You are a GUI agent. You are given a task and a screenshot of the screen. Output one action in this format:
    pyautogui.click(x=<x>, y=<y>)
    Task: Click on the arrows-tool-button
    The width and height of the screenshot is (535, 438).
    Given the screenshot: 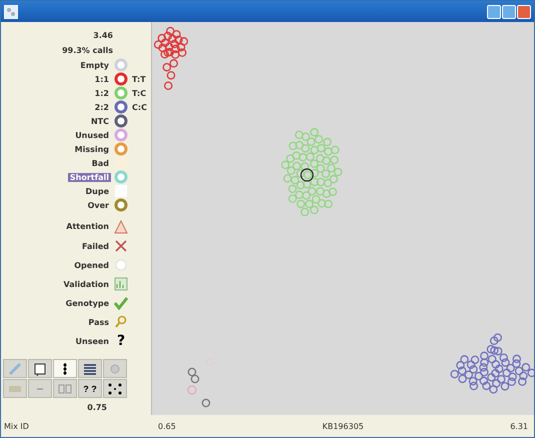 What is the action you would take?
    pyautogui.click(x=115, y=388)
    